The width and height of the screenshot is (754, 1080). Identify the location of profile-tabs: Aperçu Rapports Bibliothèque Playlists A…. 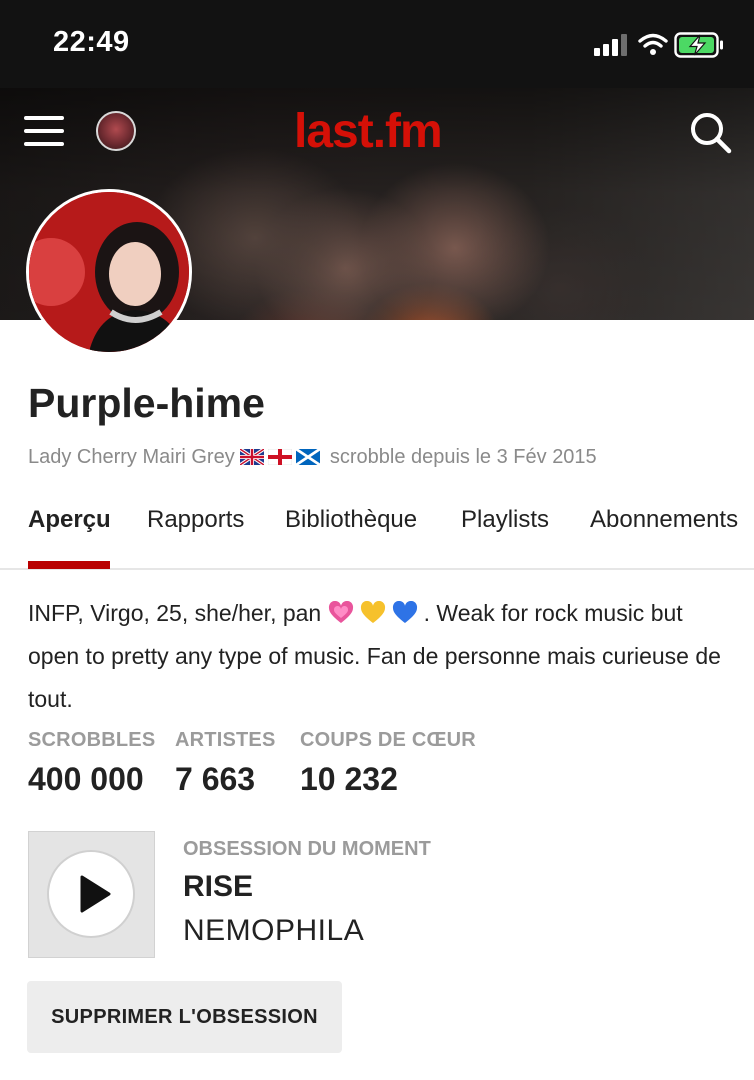
(377, 535).